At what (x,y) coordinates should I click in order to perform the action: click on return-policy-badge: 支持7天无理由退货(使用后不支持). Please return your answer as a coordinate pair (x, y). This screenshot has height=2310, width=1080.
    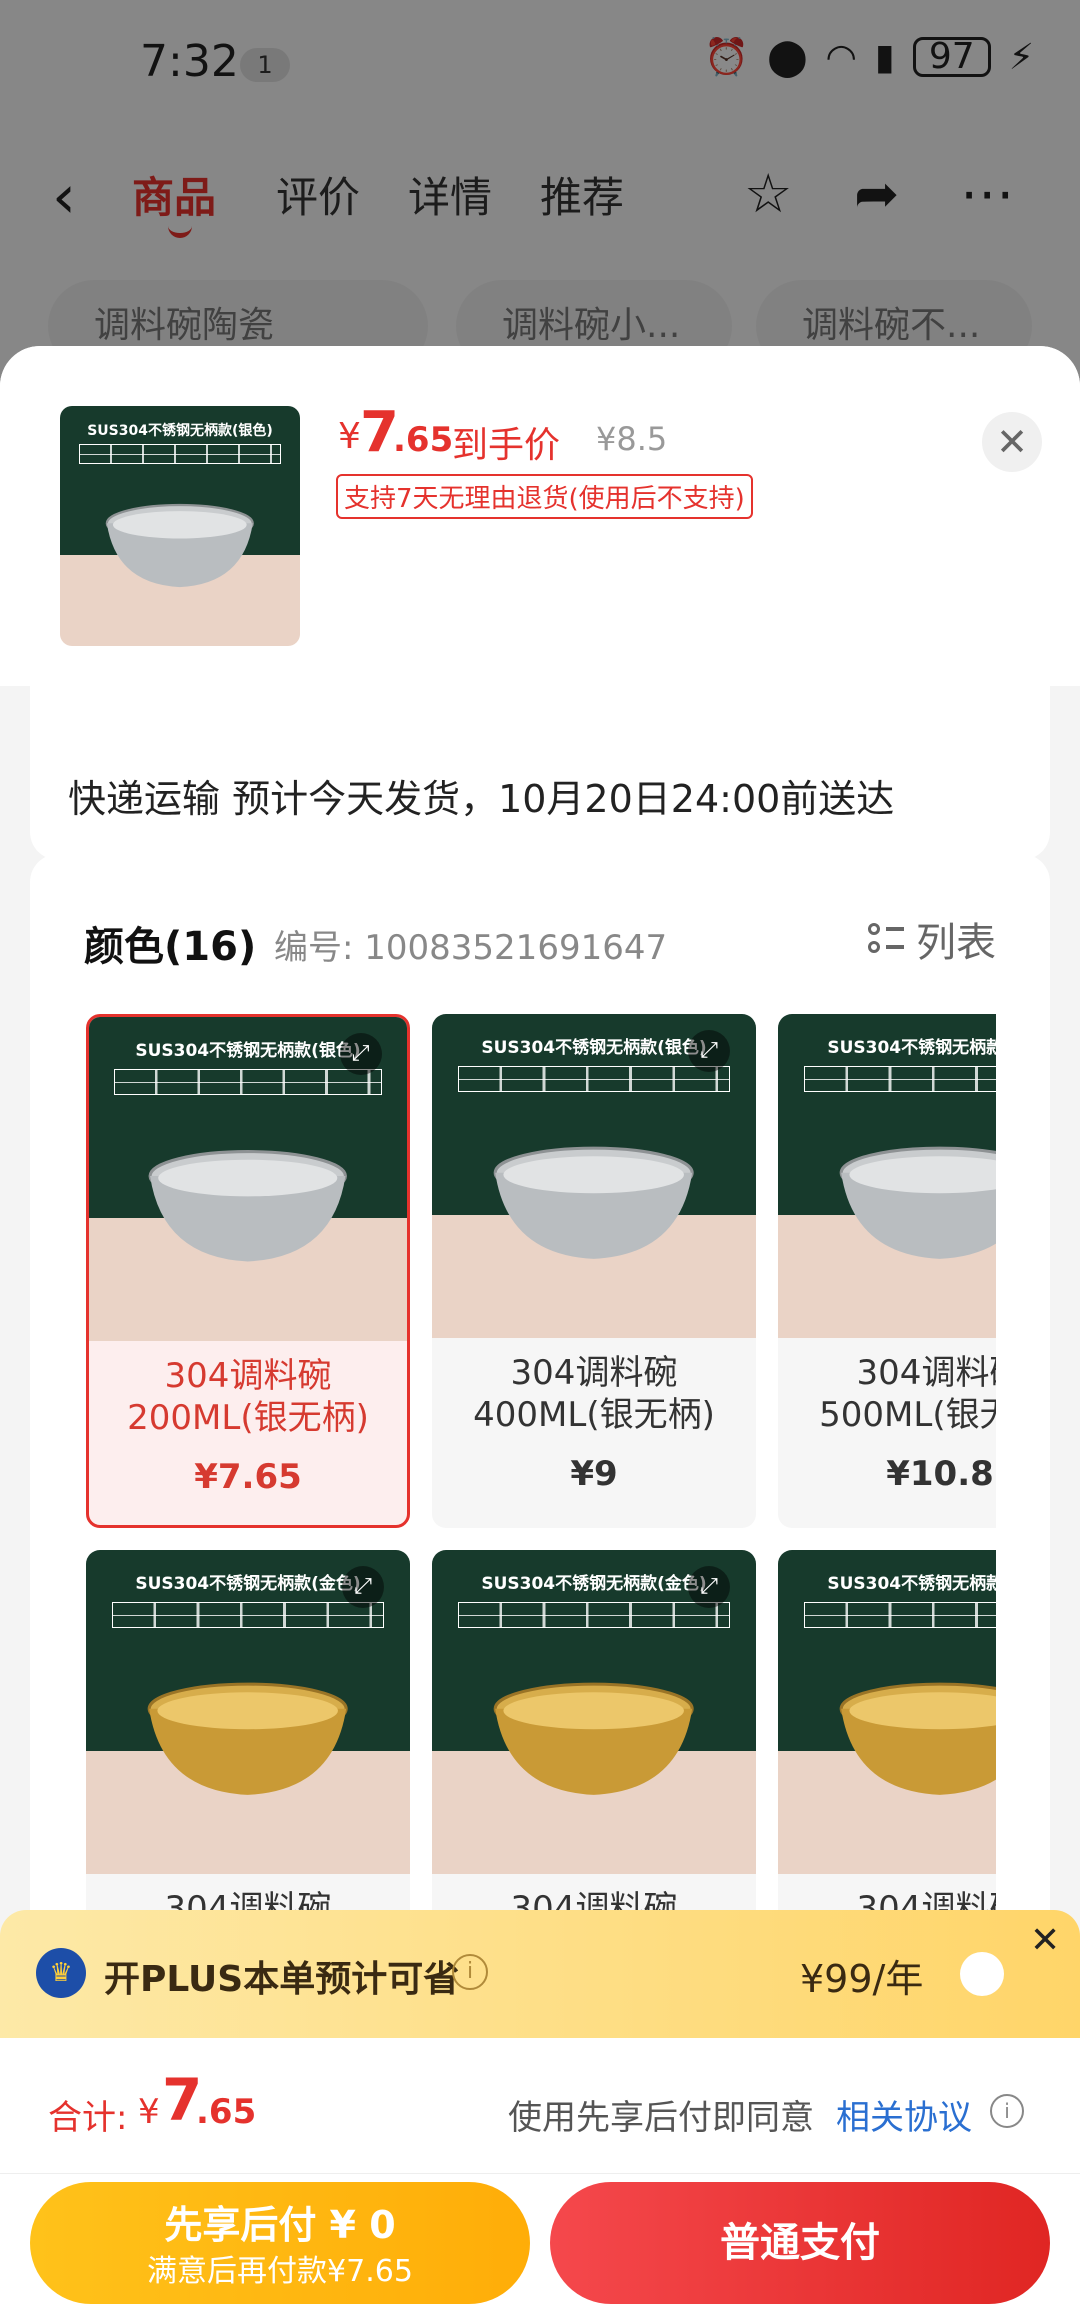
    Looking at the image, I should click on (544, 496).